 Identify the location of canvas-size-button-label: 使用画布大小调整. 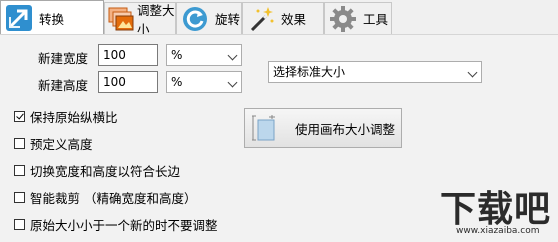
(345, 129).